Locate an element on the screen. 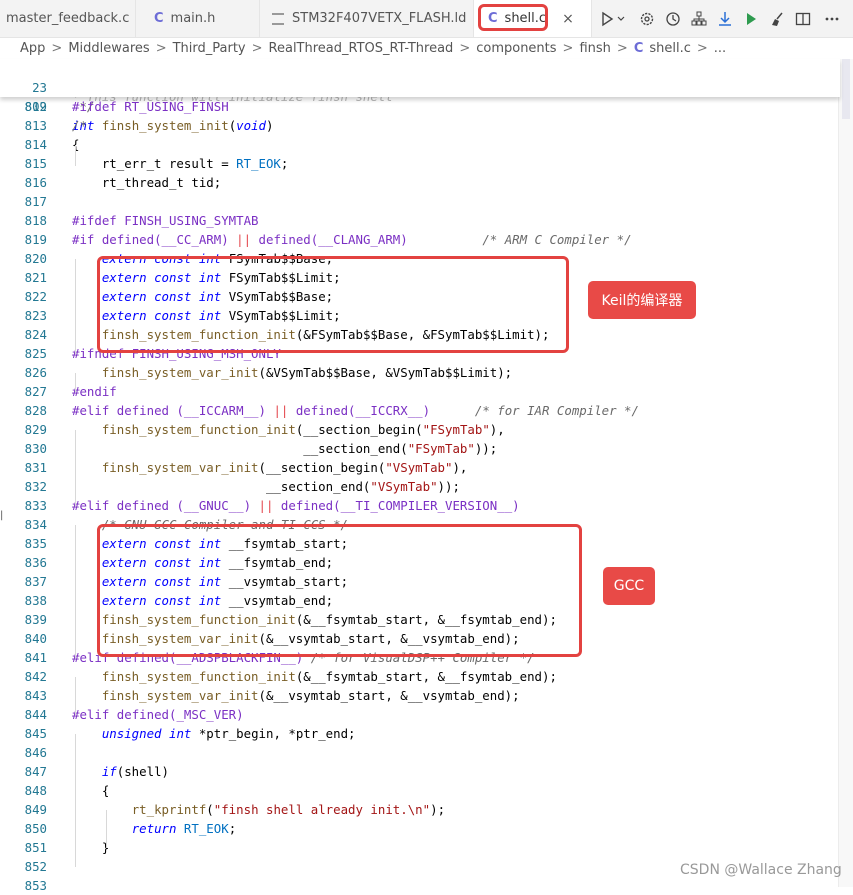  line-number: 846 is located at coordinates (35, 752).